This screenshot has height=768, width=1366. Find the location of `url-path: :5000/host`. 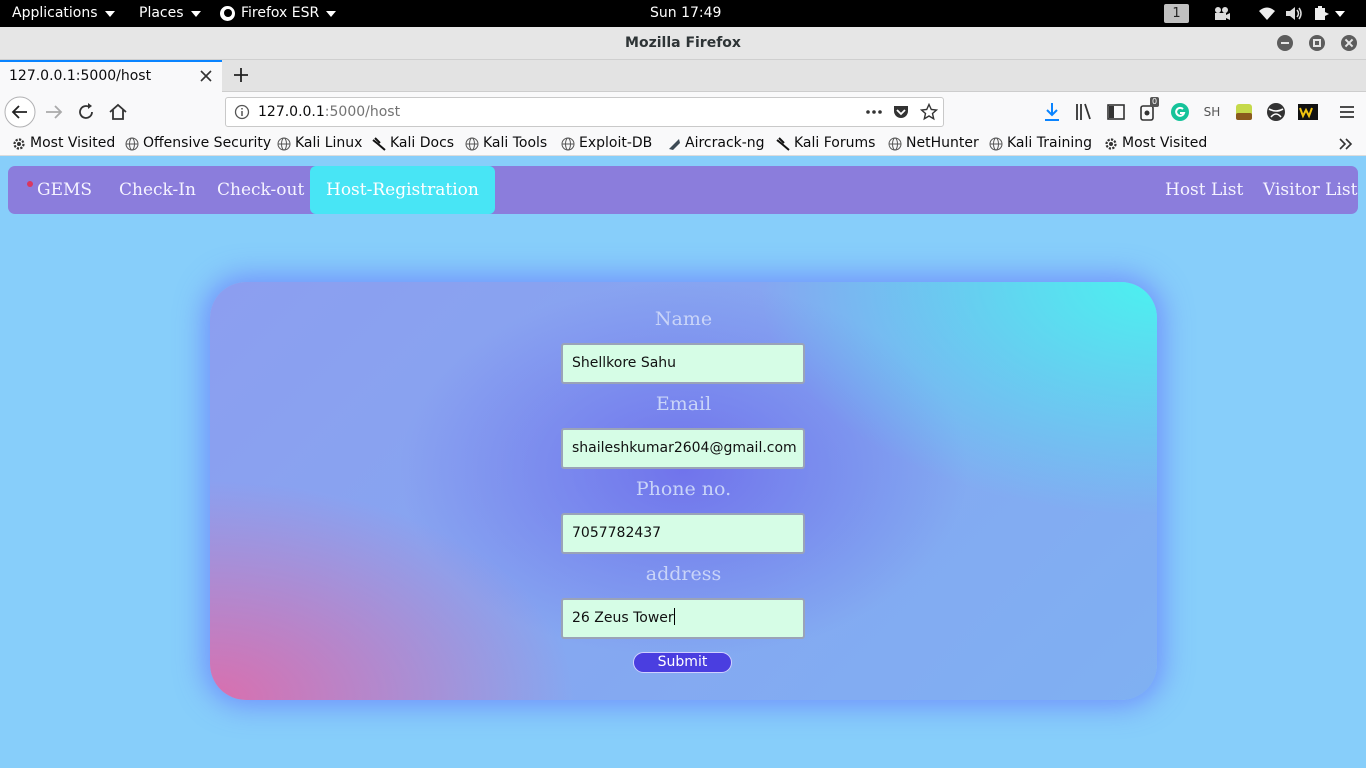

url-path: :5000/host is located at coordinates (362, 112).